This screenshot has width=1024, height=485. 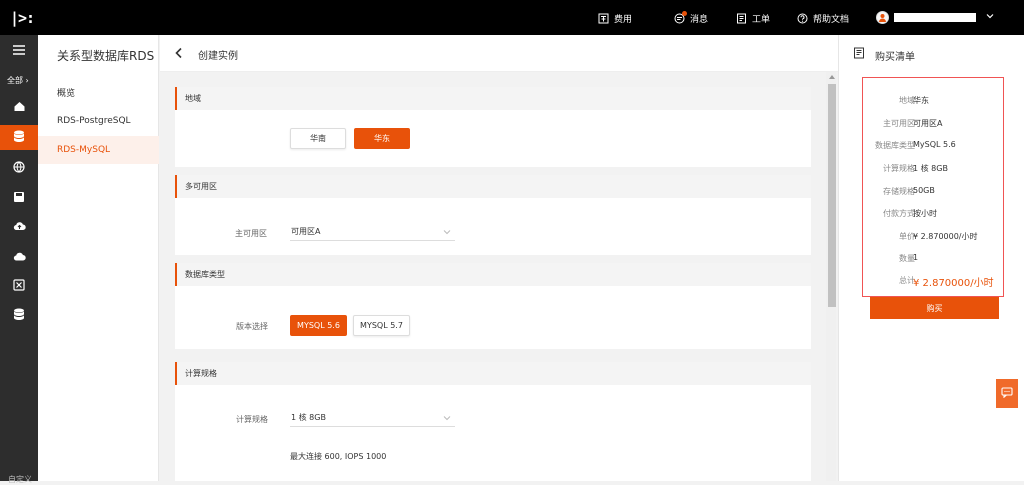 I want to click on tickets-label: 工单, so click(x=761, y=19).